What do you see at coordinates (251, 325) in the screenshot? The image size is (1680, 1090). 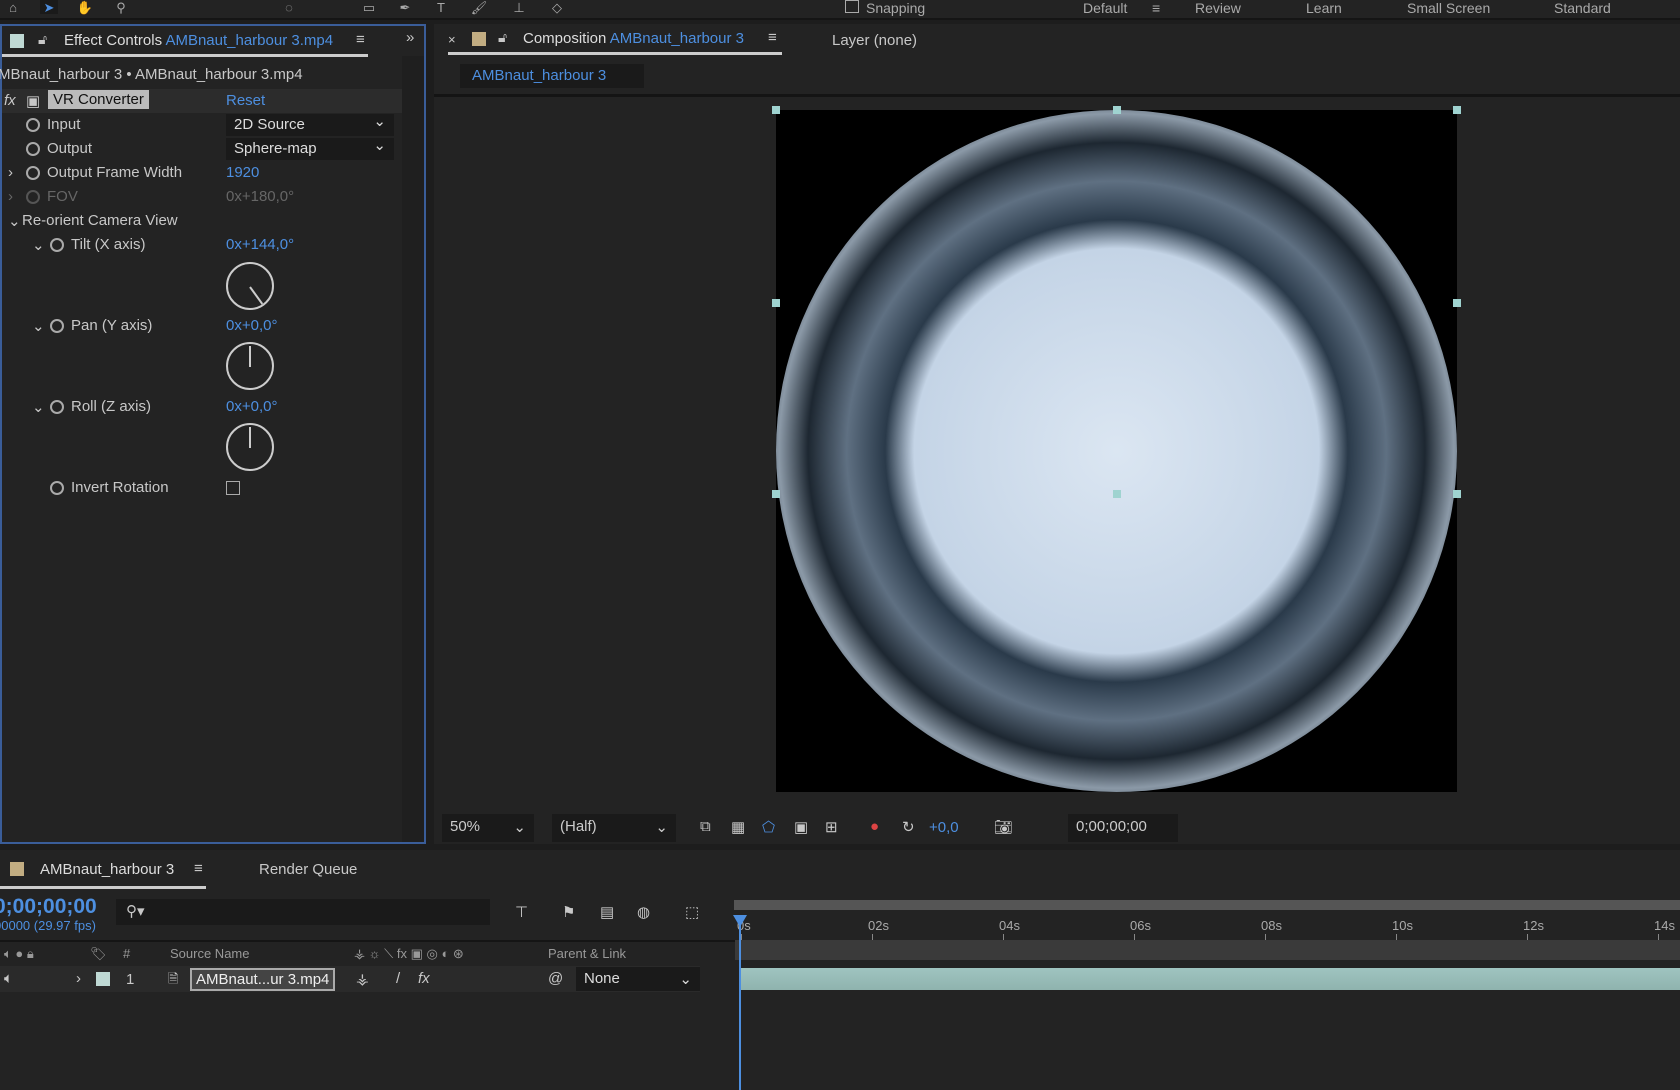 I see `pan-value: 0x+0,0°` at bounding box center [251, 325].